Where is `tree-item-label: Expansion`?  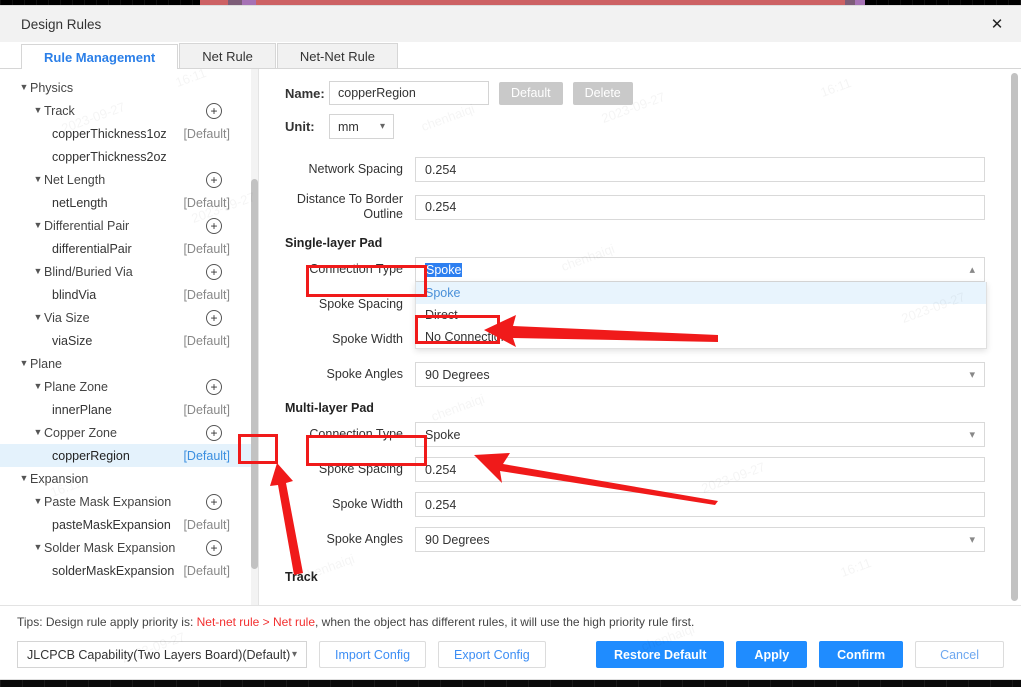
tree-item-label: Expansion is located at coordinates (59, 478).